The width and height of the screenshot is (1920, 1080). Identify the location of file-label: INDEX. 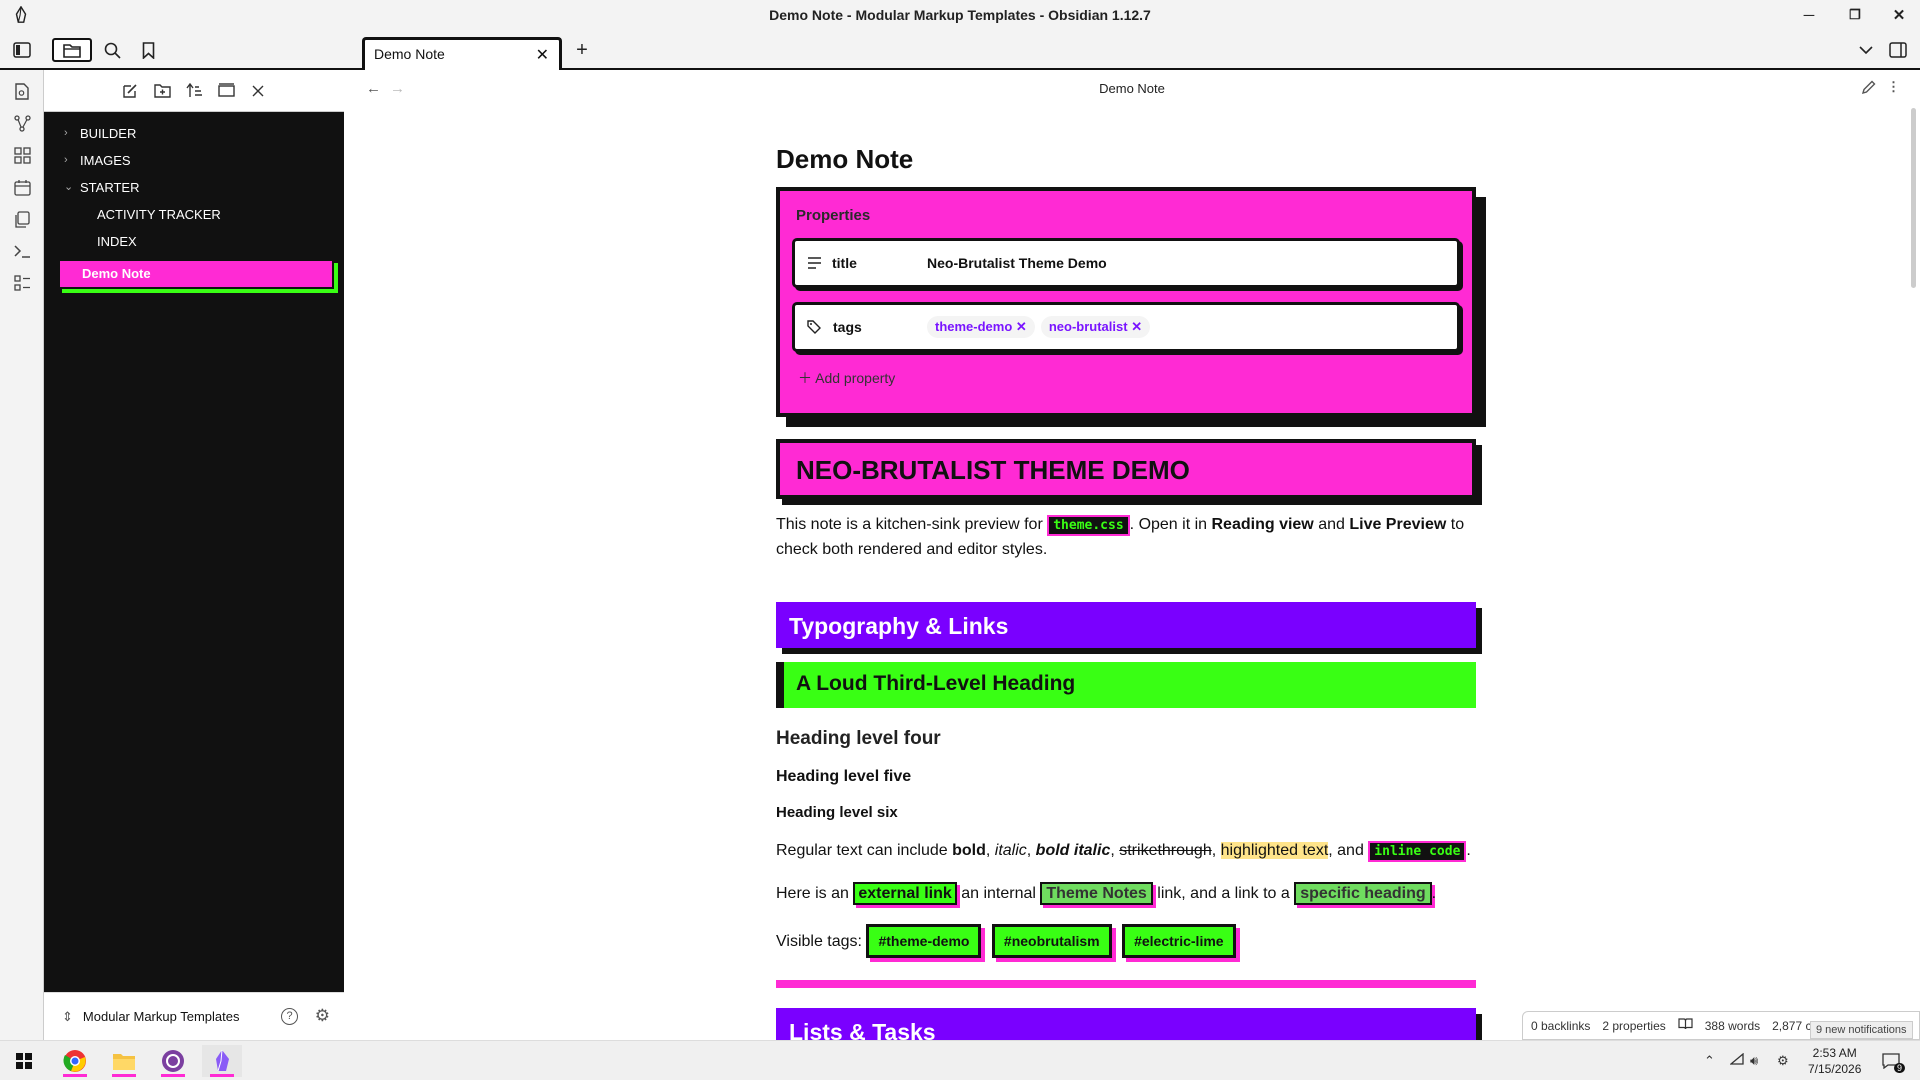
(117, 241).